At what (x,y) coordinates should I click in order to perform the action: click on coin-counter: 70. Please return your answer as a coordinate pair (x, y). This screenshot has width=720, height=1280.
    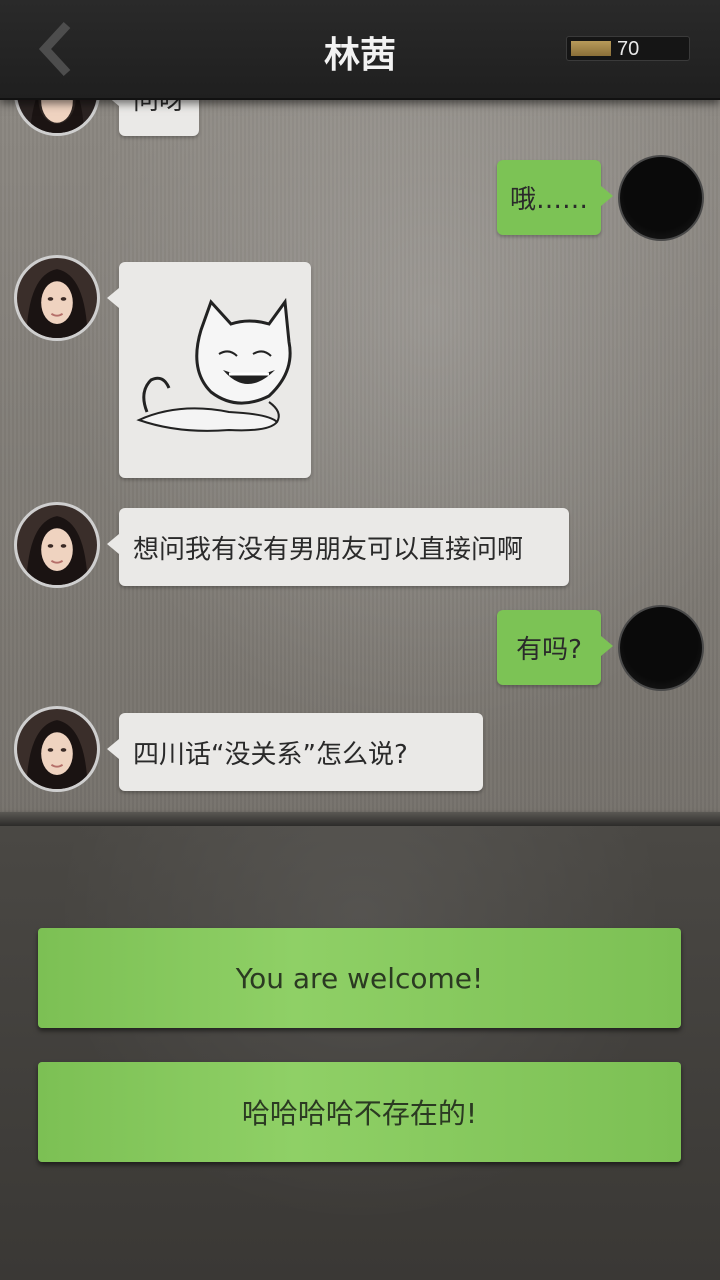
    Looking at the image, I should click on (628, 48).